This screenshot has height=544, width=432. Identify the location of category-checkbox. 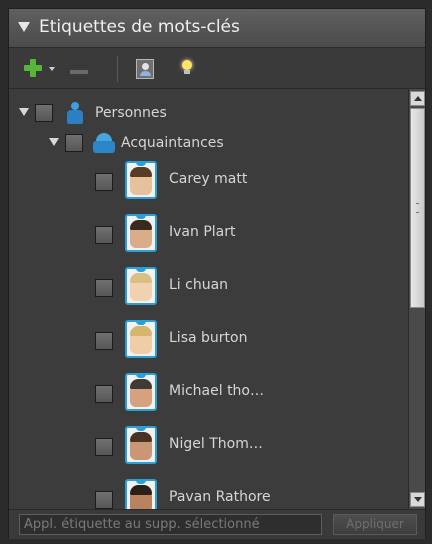
(44, 113).